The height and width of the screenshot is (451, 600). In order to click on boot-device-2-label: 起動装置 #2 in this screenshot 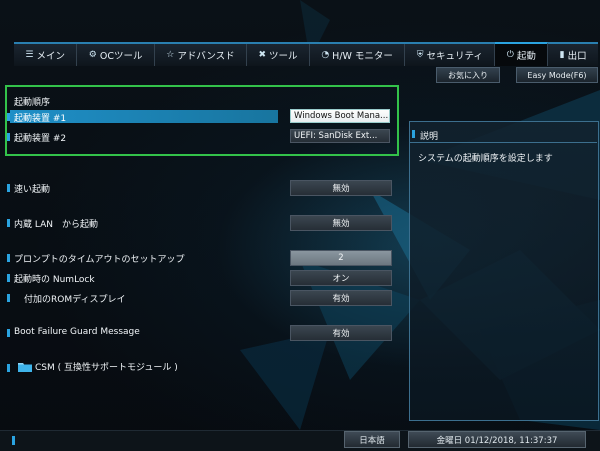, I will do `click(40, 139)`.